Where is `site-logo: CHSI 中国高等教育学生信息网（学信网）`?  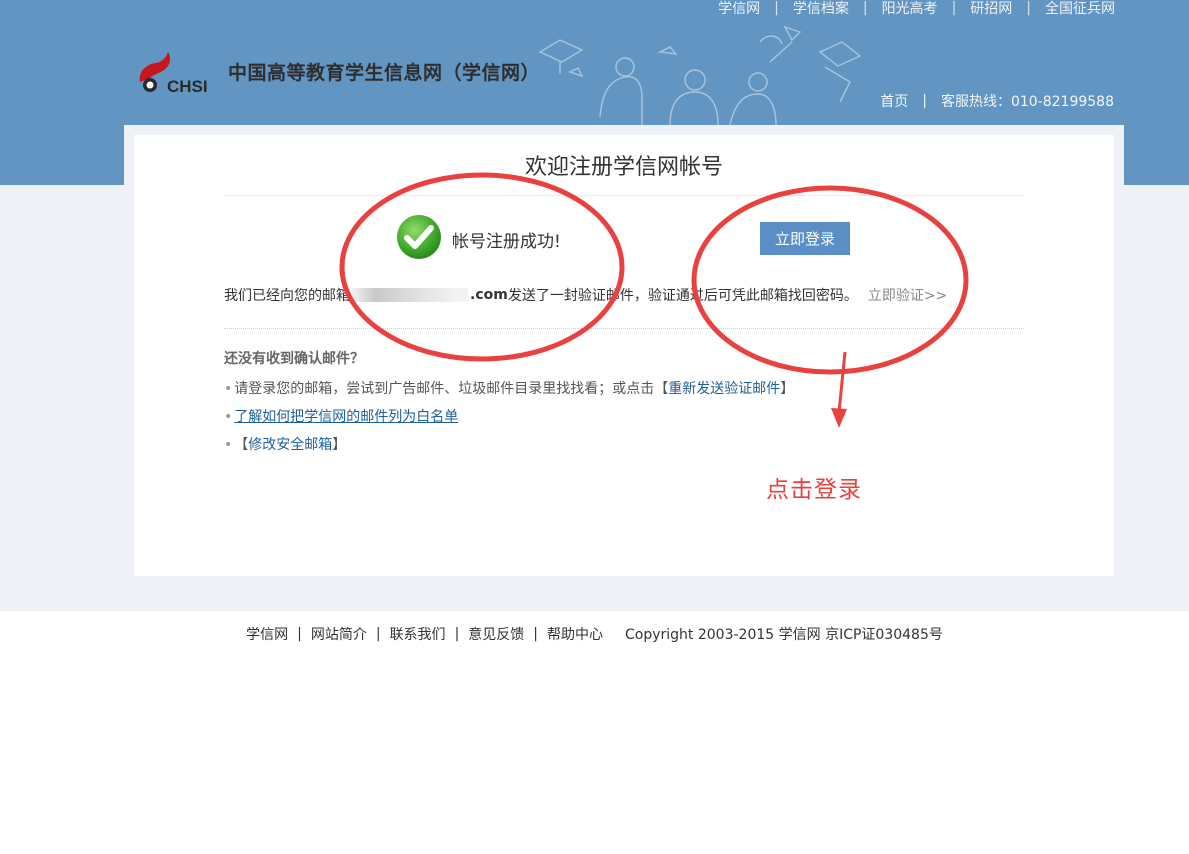
site-logo: CHSI 中国高等教育学生信息网（学信网） is located at coordinates (337, 72).